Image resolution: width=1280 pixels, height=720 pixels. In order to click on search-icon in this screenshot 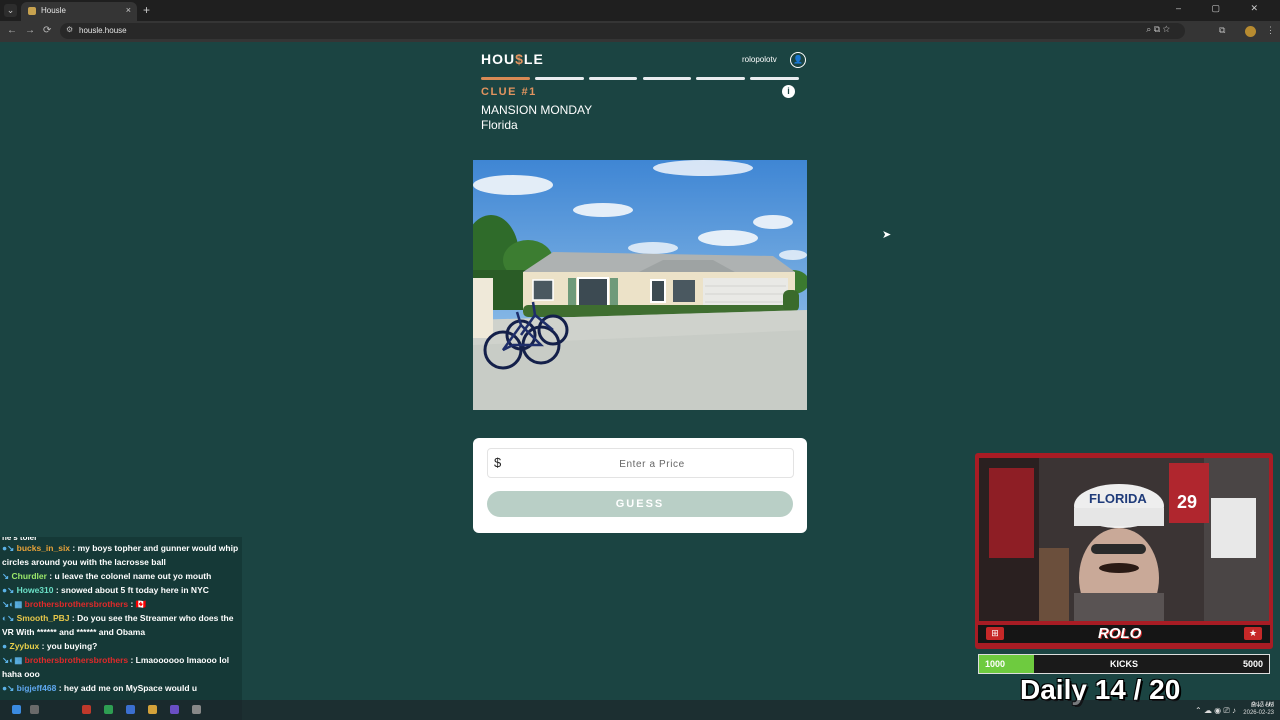, I will do `click(34, 709)`.